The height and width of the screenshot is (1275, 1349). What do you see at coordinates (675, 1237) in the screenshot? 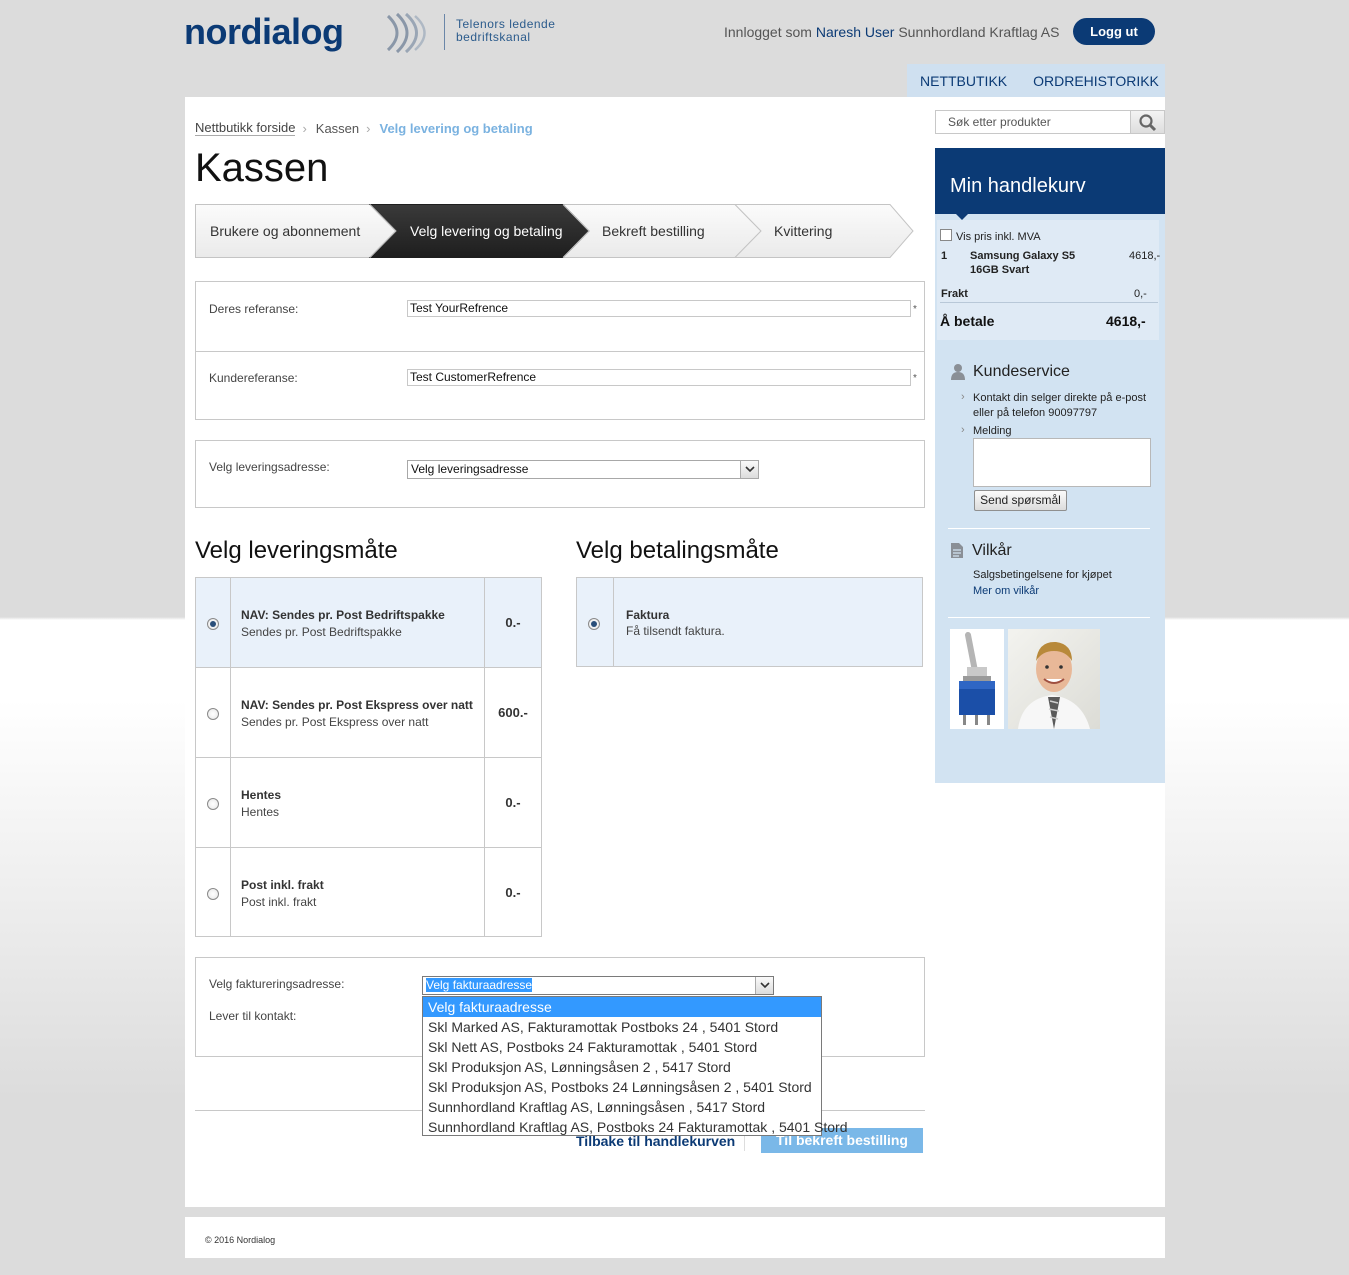
I see `footer` at bounding box center [675, 1237].